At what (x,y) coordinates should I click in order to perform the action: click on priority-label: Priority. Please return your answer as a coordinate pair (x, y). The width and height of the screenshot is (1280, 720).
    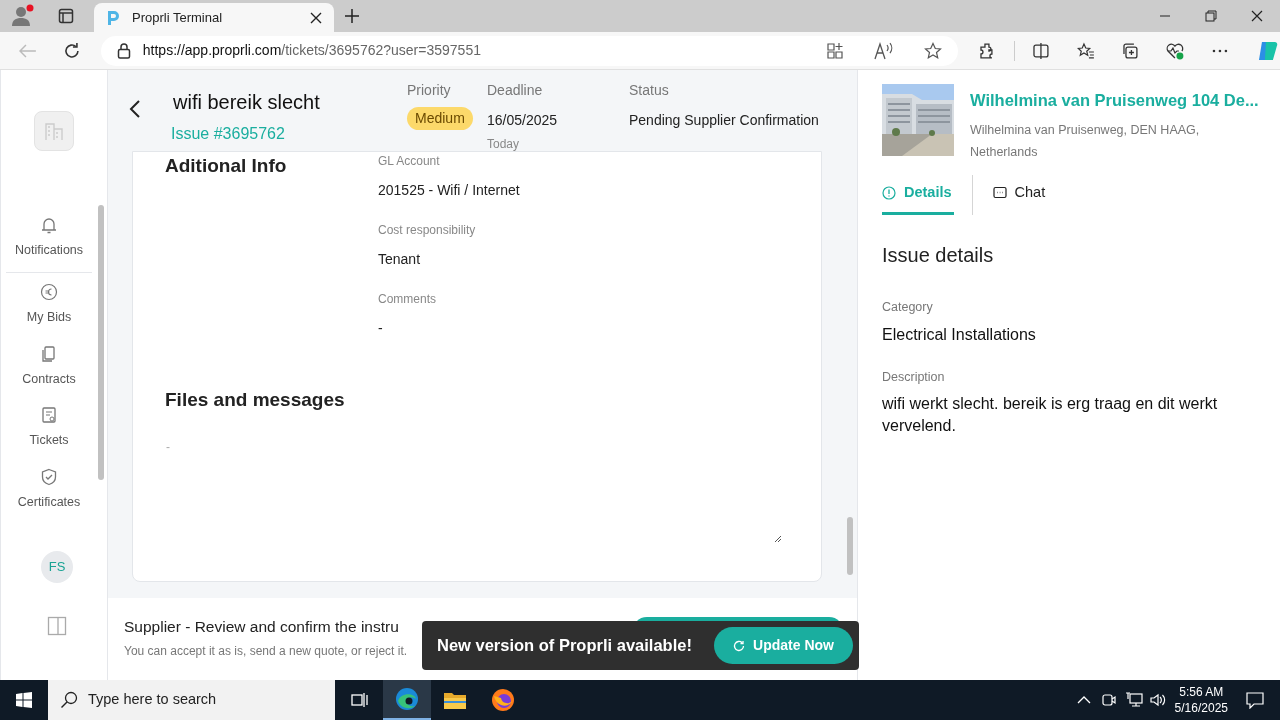
    Looking at the image, I should click on (429, 90).